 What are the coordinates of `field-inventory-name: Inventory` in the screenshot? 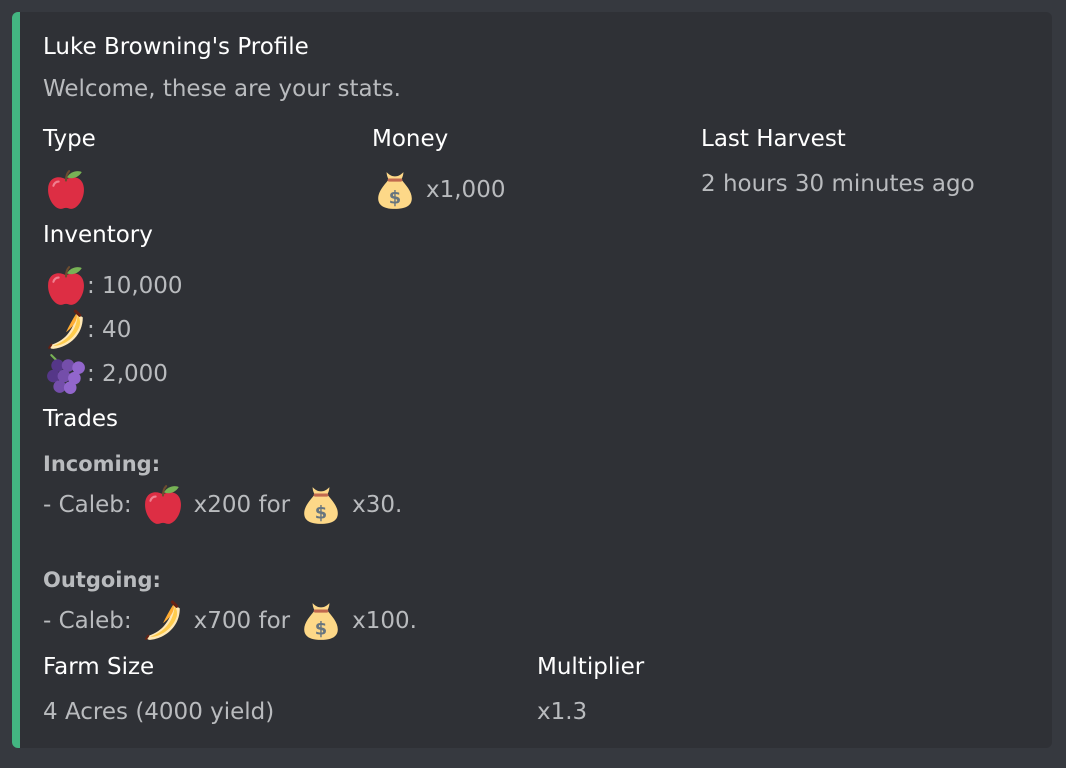 It's located at (98, 235).